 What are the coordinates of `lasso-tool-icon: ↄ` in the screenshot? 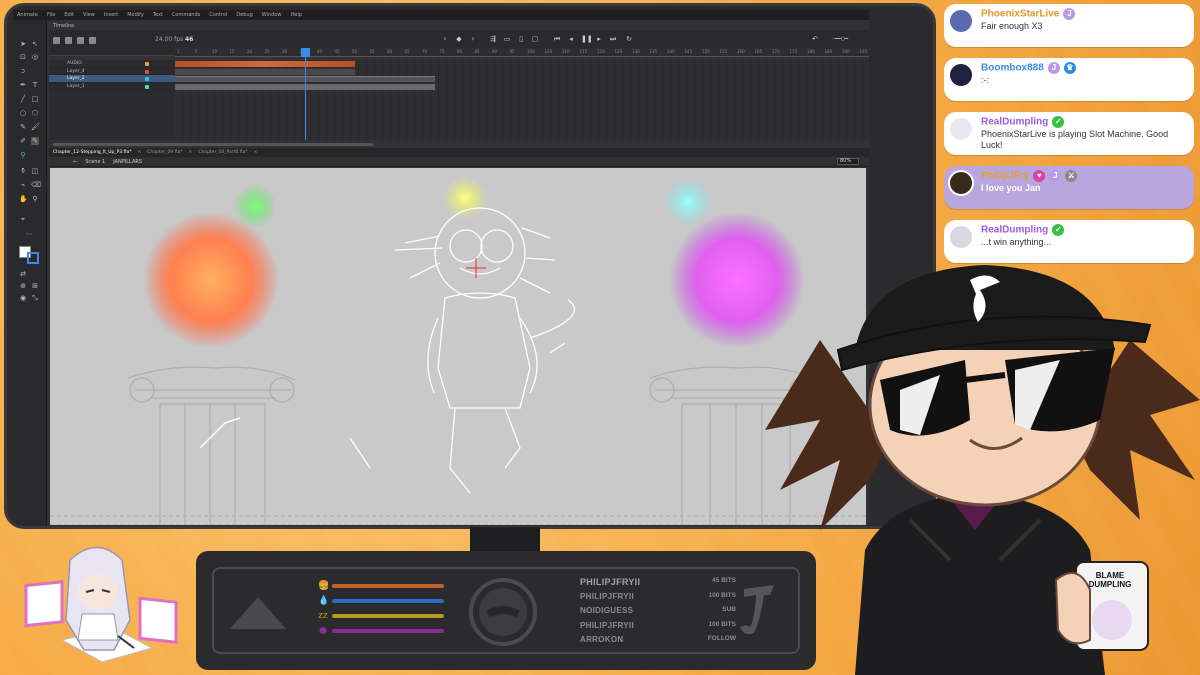 It's located at (23, 71).